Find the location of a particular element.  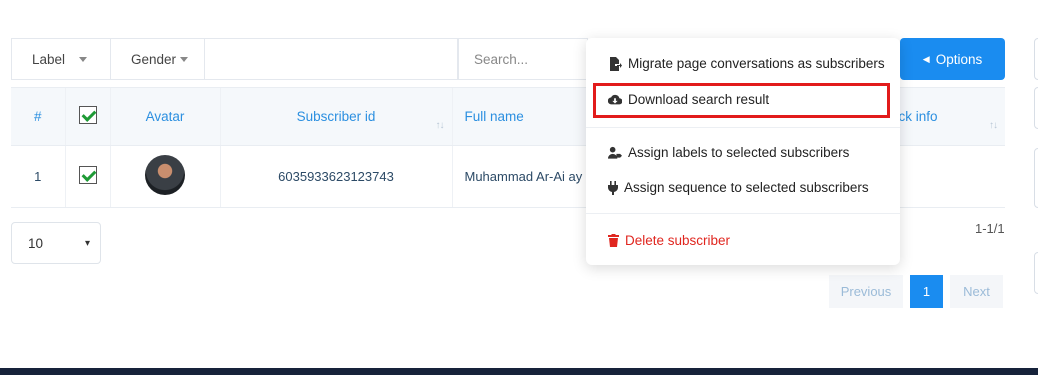

menu-item-delete-label: Delete subscriber is located at coordinates (678, 240).